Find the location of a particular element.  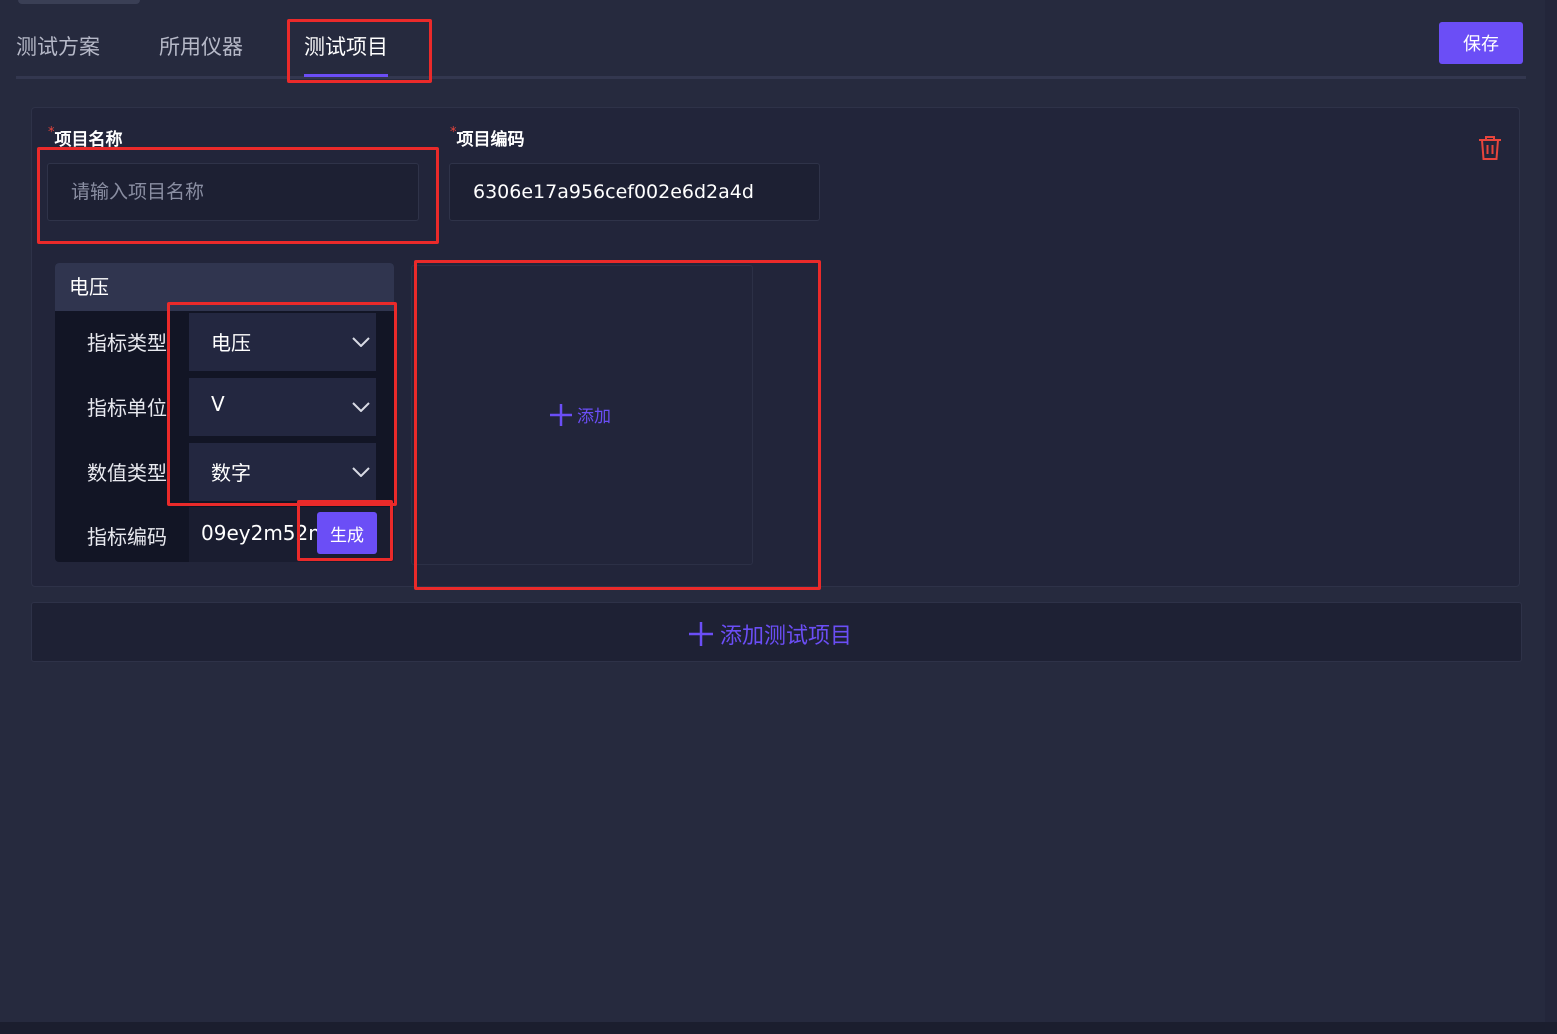

value-type-row: 数值类型 数字 is located at coordinates (224, 473).